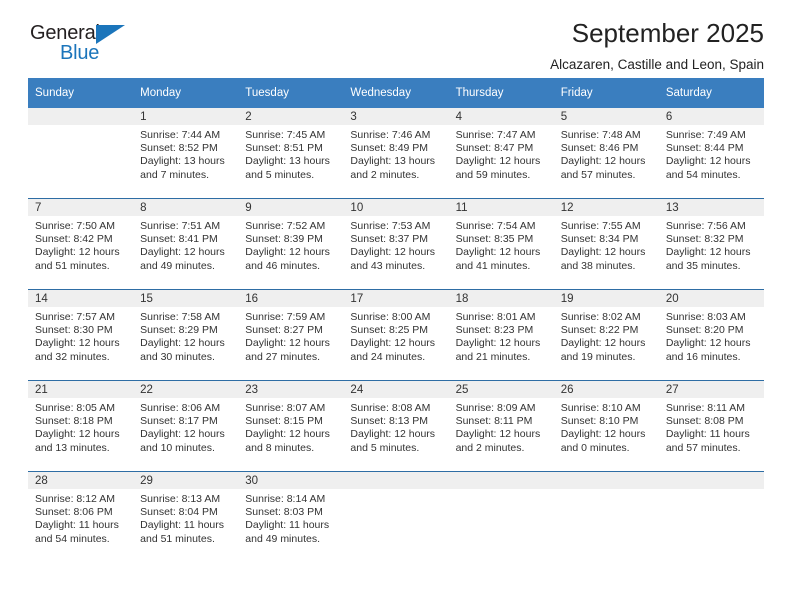 Image resolution: width=792 pixels, height=612 pixels. Describe the element at coordinates (498, 350) in the screenshot. I see `daylight-text: Daylight: 12 hours and 21 minutes.` at that location.